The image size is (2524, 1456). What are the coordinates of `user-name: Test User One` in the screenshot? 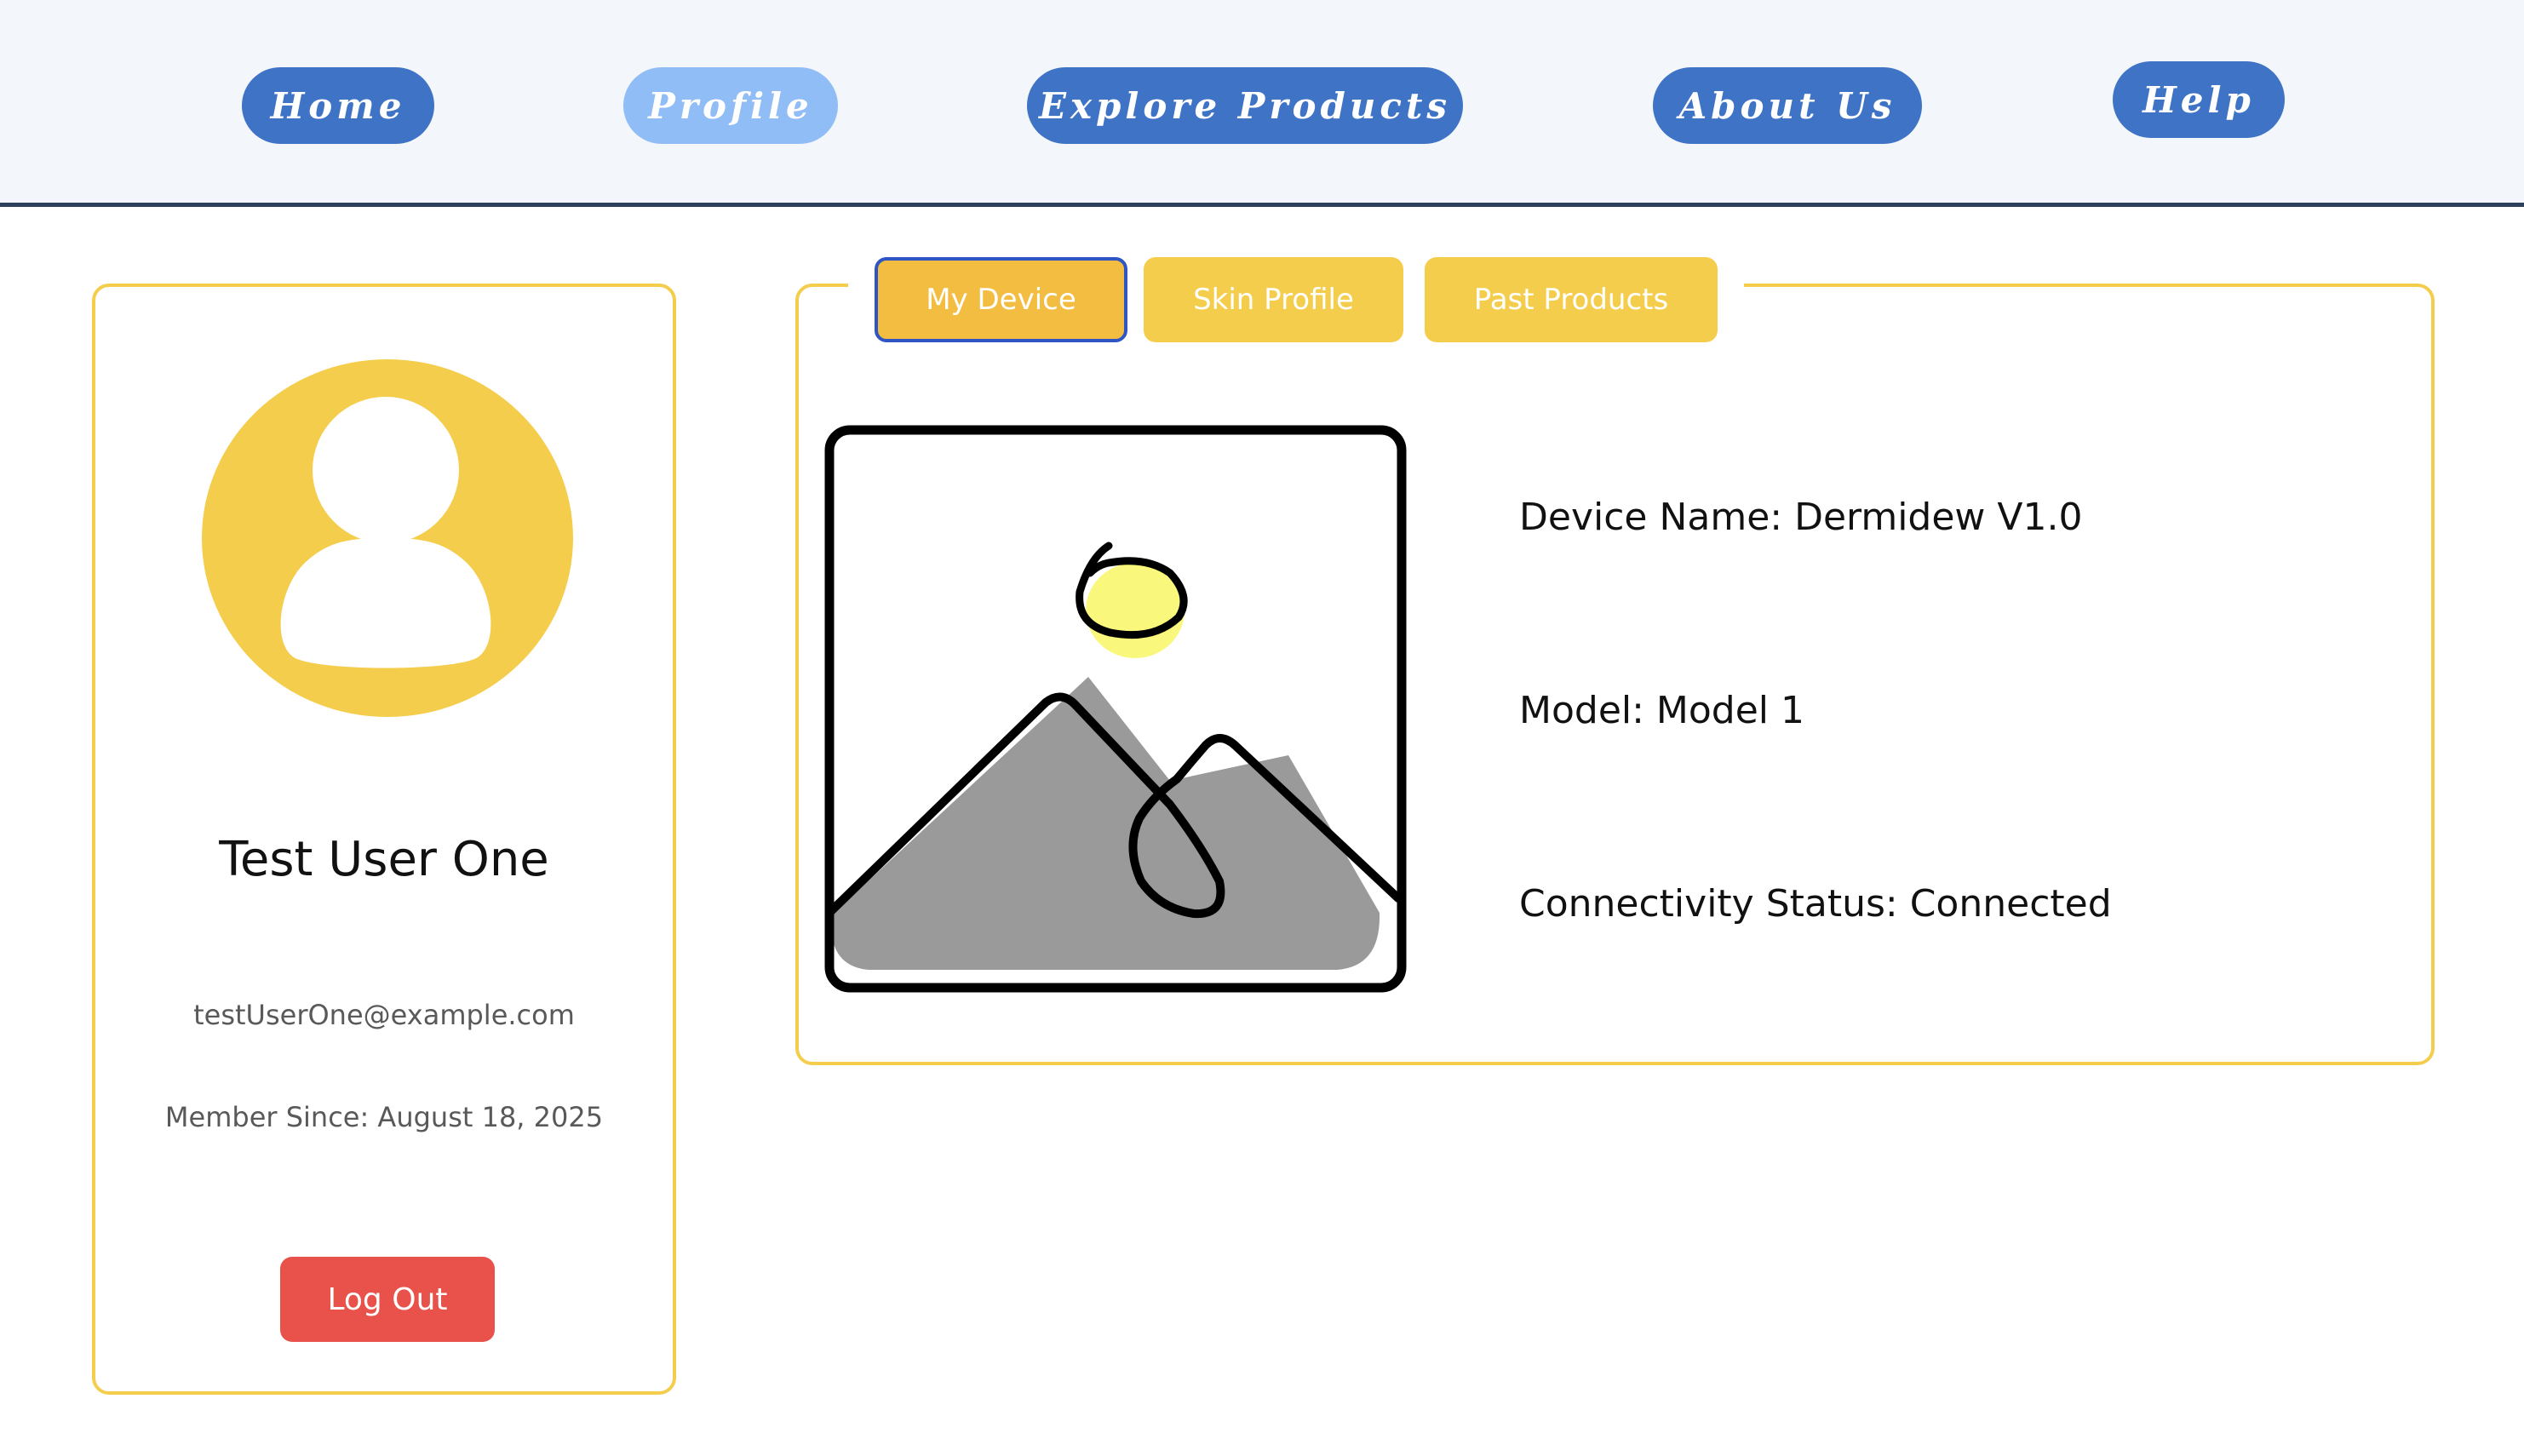 It's located at (384, 860).